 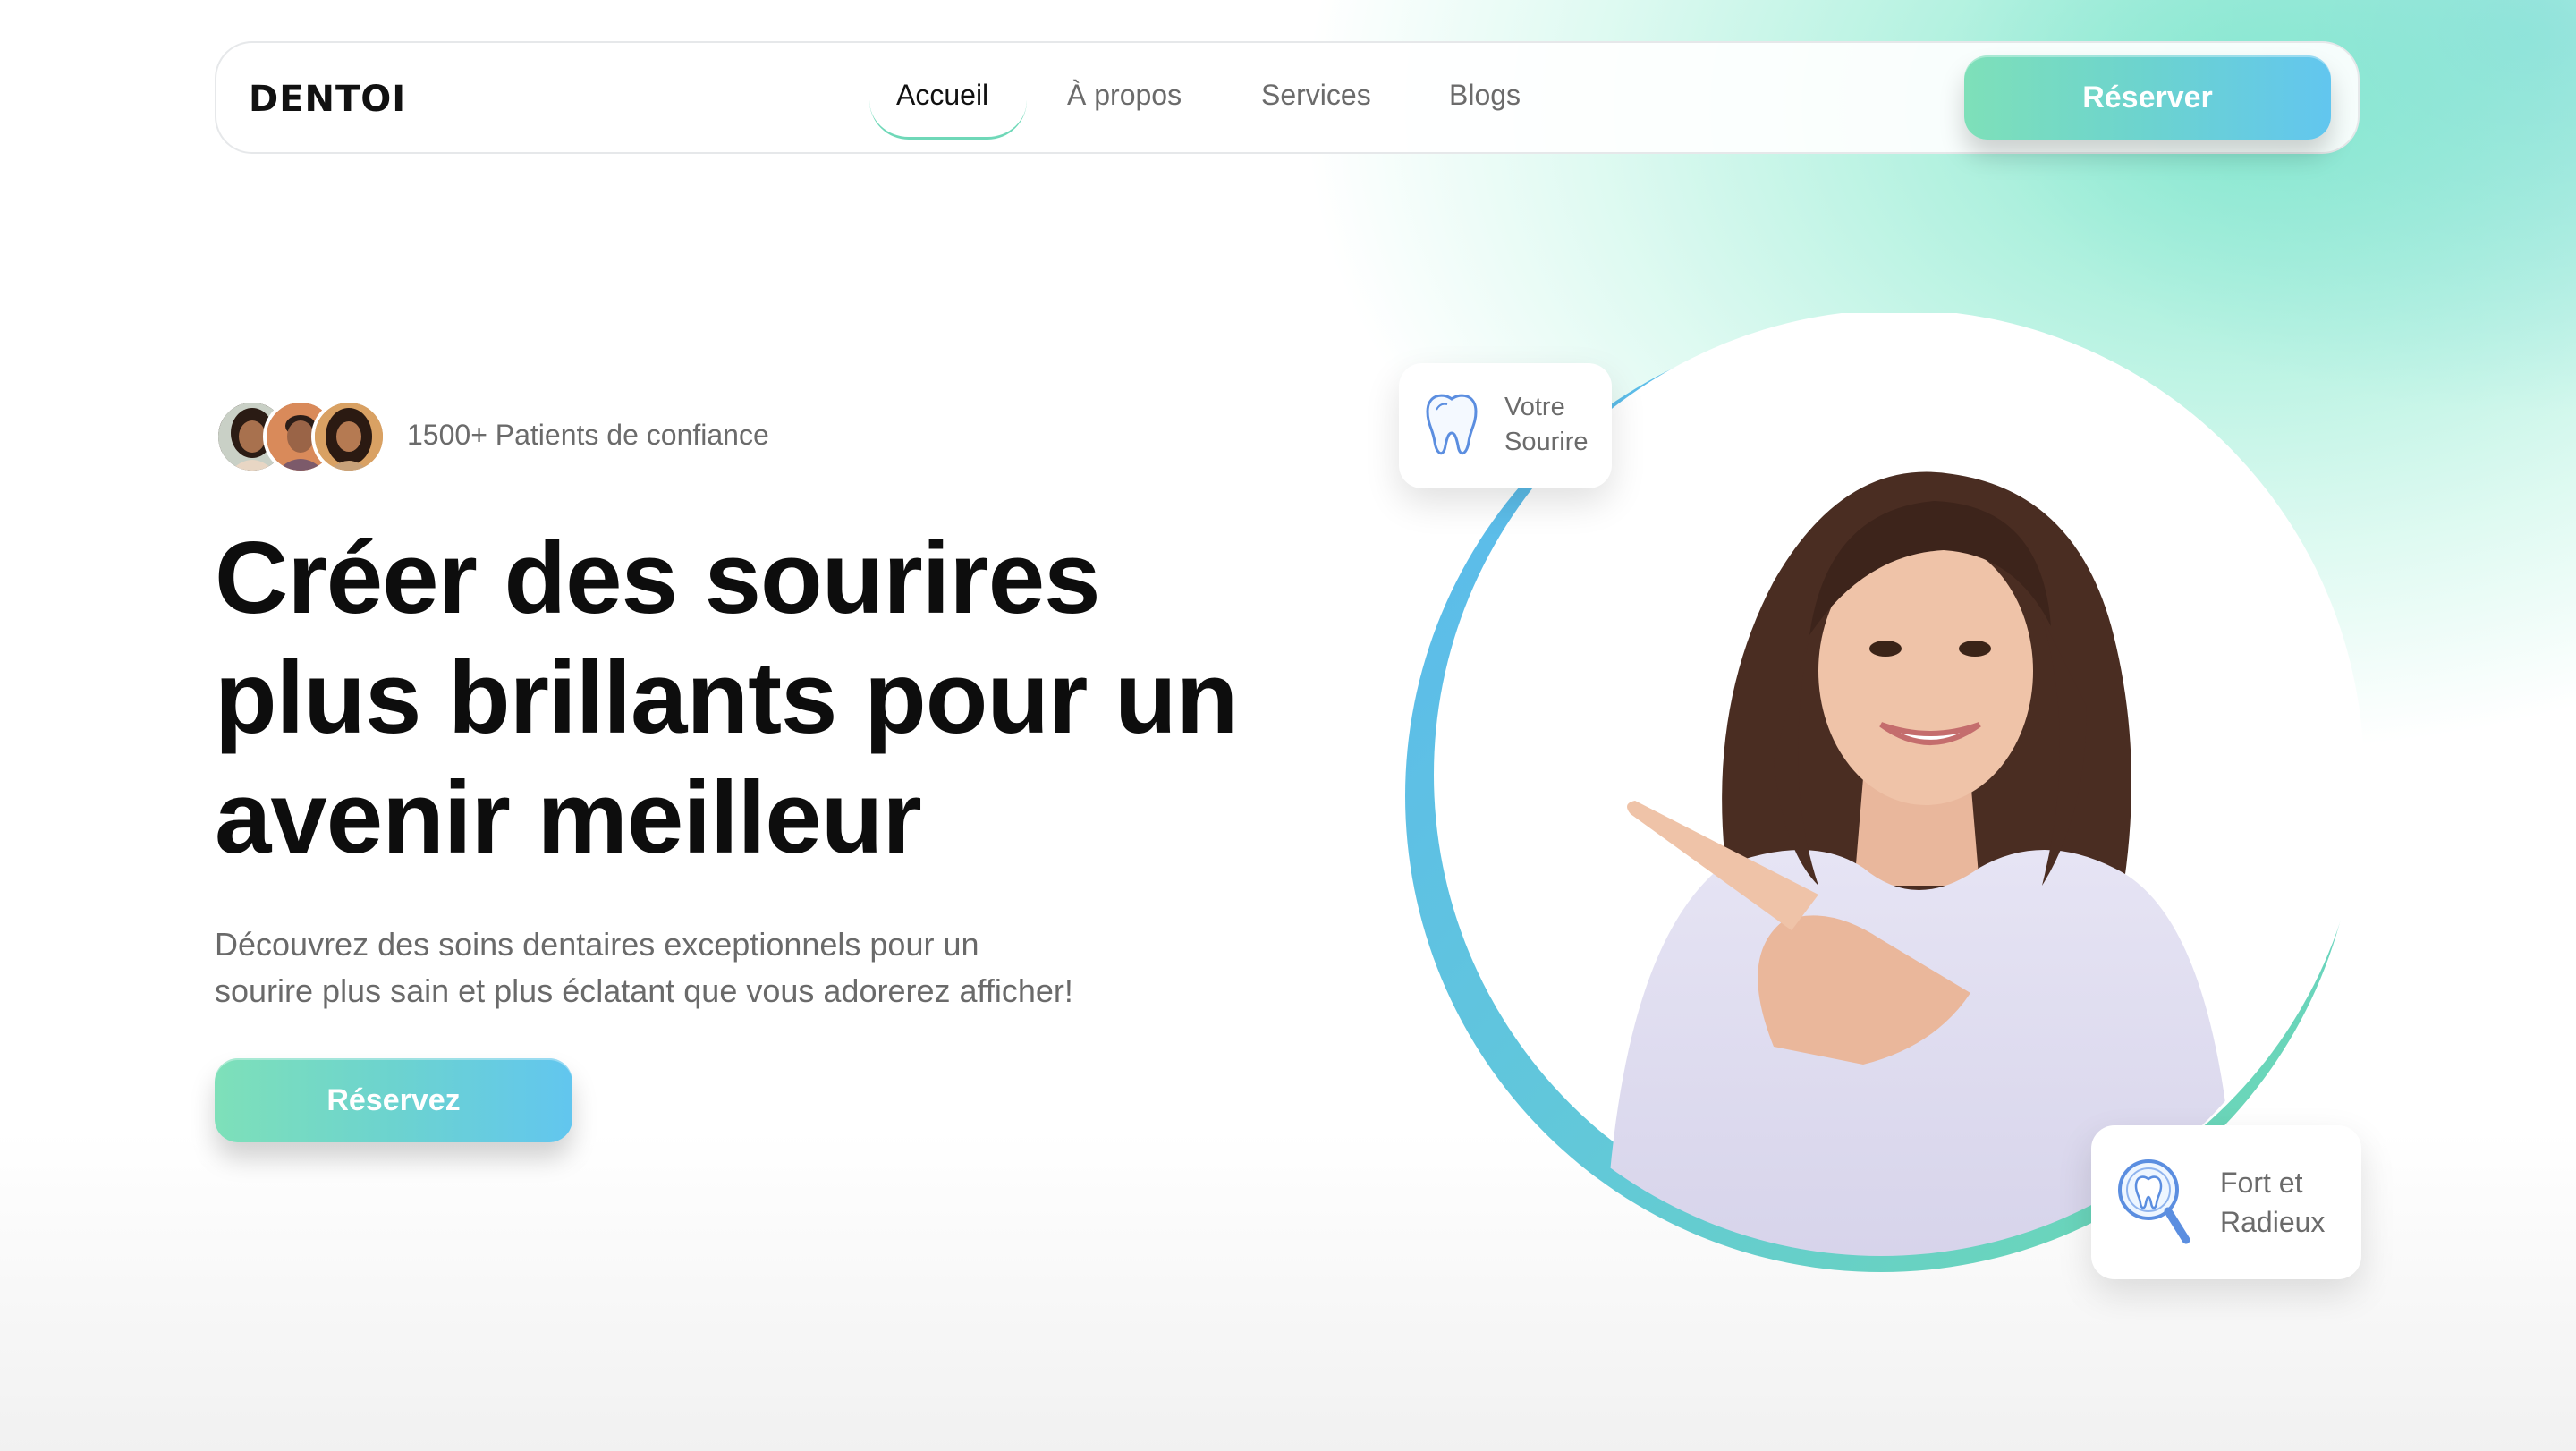 I want to click on brand-logo: DENTOI, so click(x=327, y=99).